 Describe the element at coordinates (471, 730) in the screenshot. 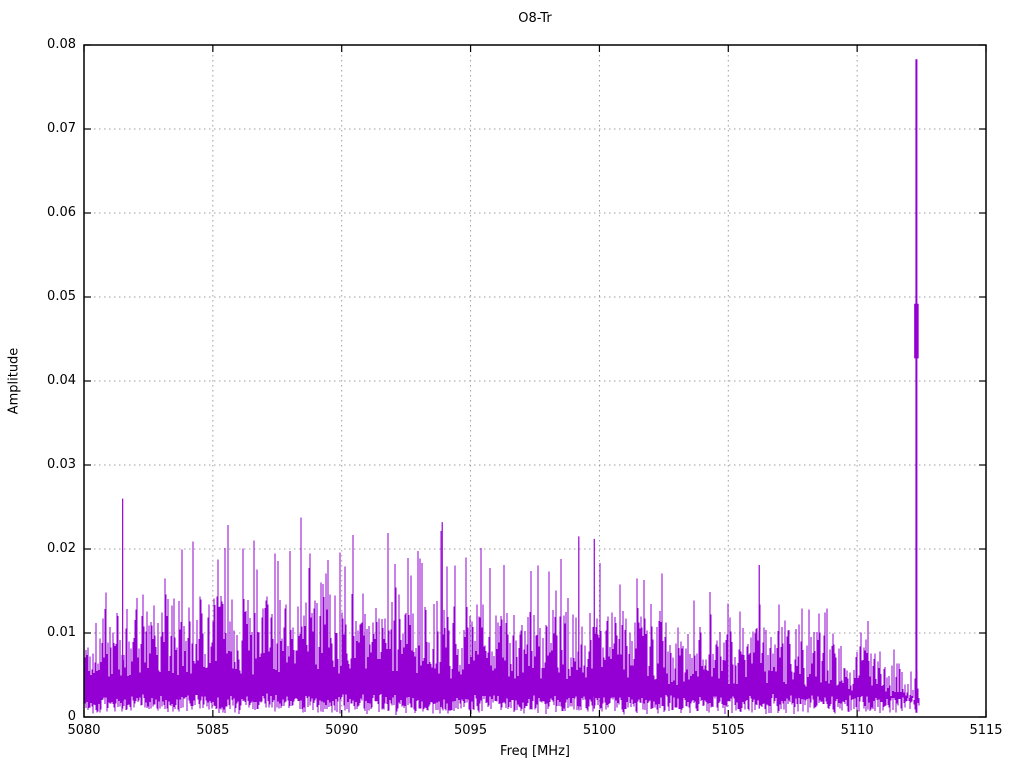

I see `x-tick-label: 5095` at that location.